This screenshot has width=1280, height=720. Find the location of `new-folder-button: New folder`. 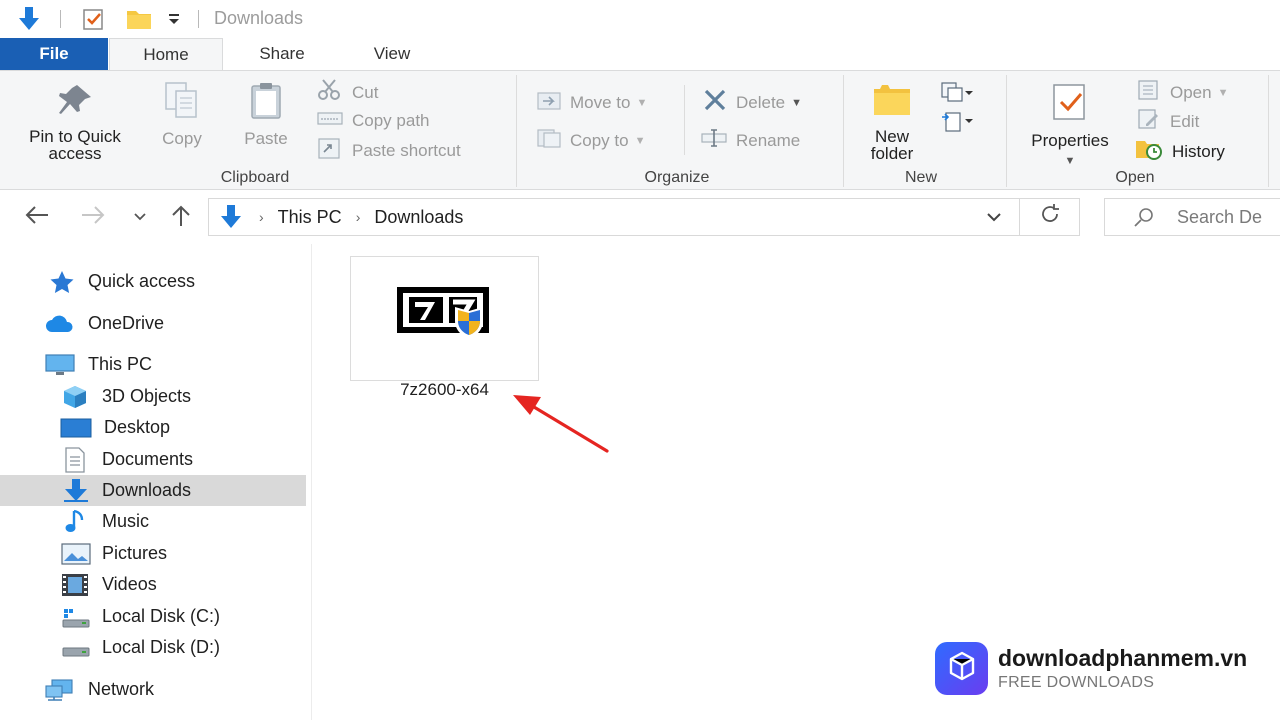

new-folder-button: New folder is located at coordinates (892, 122).